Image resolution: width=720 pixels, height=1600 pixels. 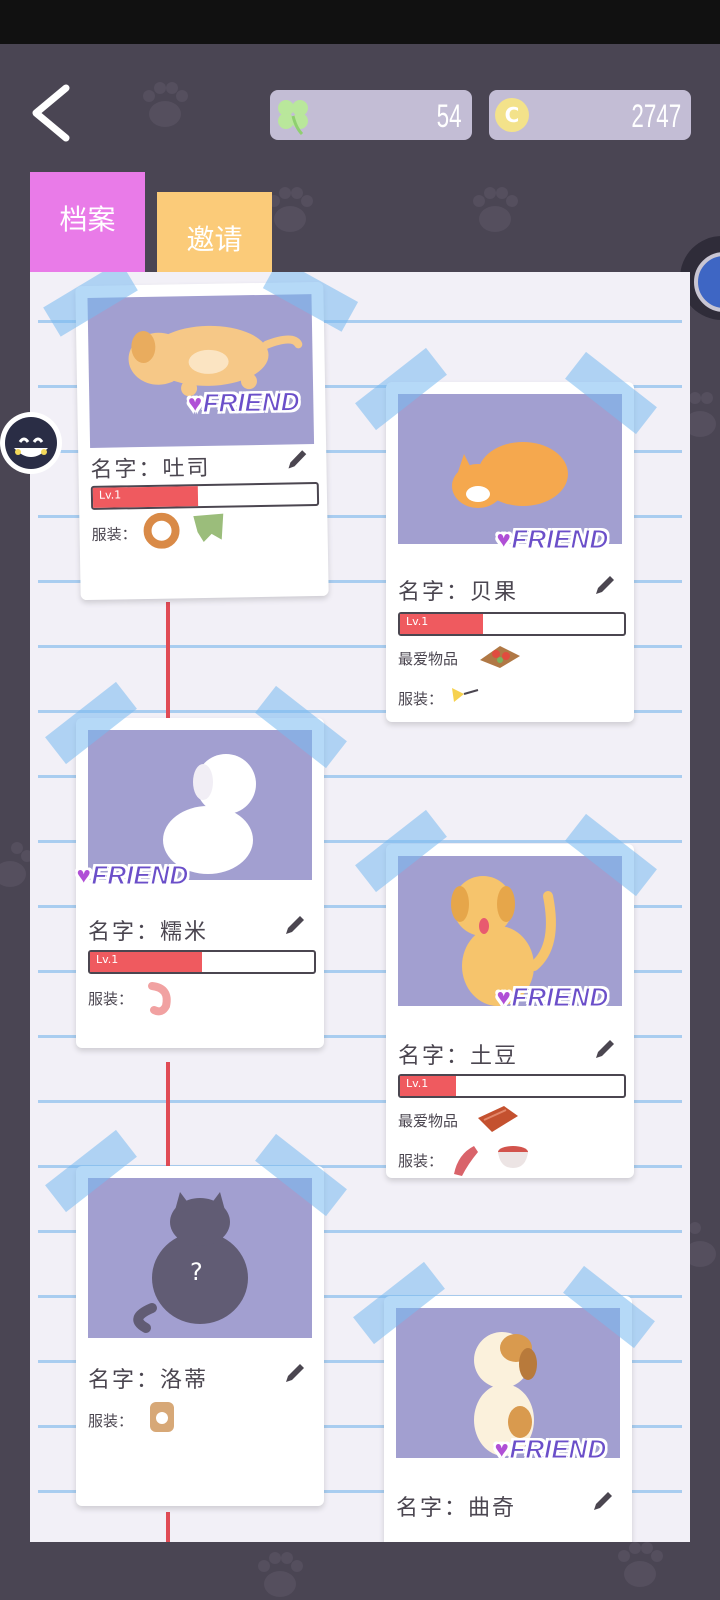 What do you see at coordinates (161, 530) in the screenshot?
I see `donut-outfit-icon` at bounding box center [161, 530].